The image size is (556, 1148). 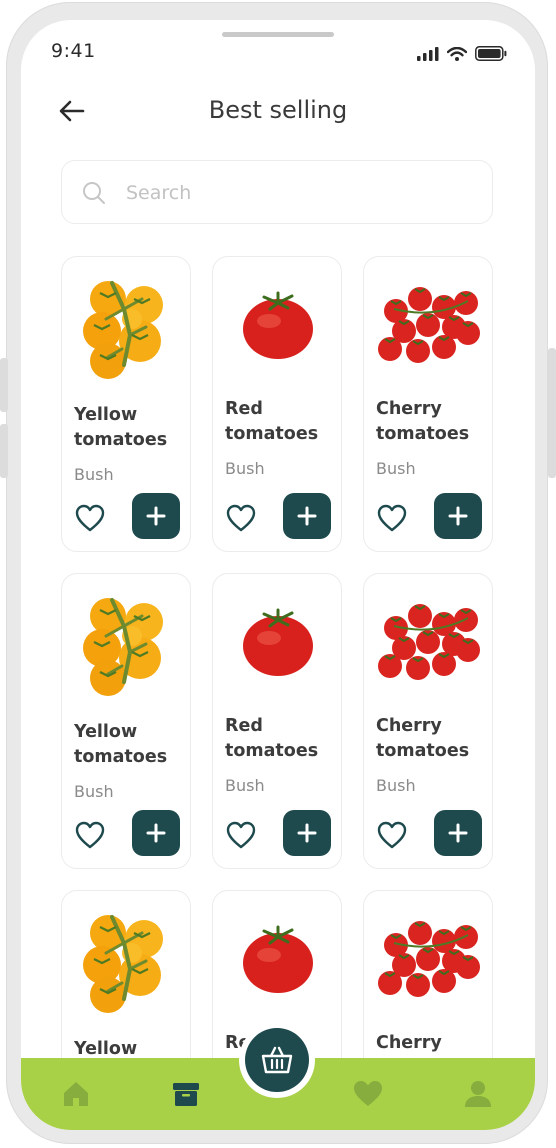 What do you see at coordinates (186, 1094) in the screenshot?
I see `box-icon` at bounding box center [186, 1094].